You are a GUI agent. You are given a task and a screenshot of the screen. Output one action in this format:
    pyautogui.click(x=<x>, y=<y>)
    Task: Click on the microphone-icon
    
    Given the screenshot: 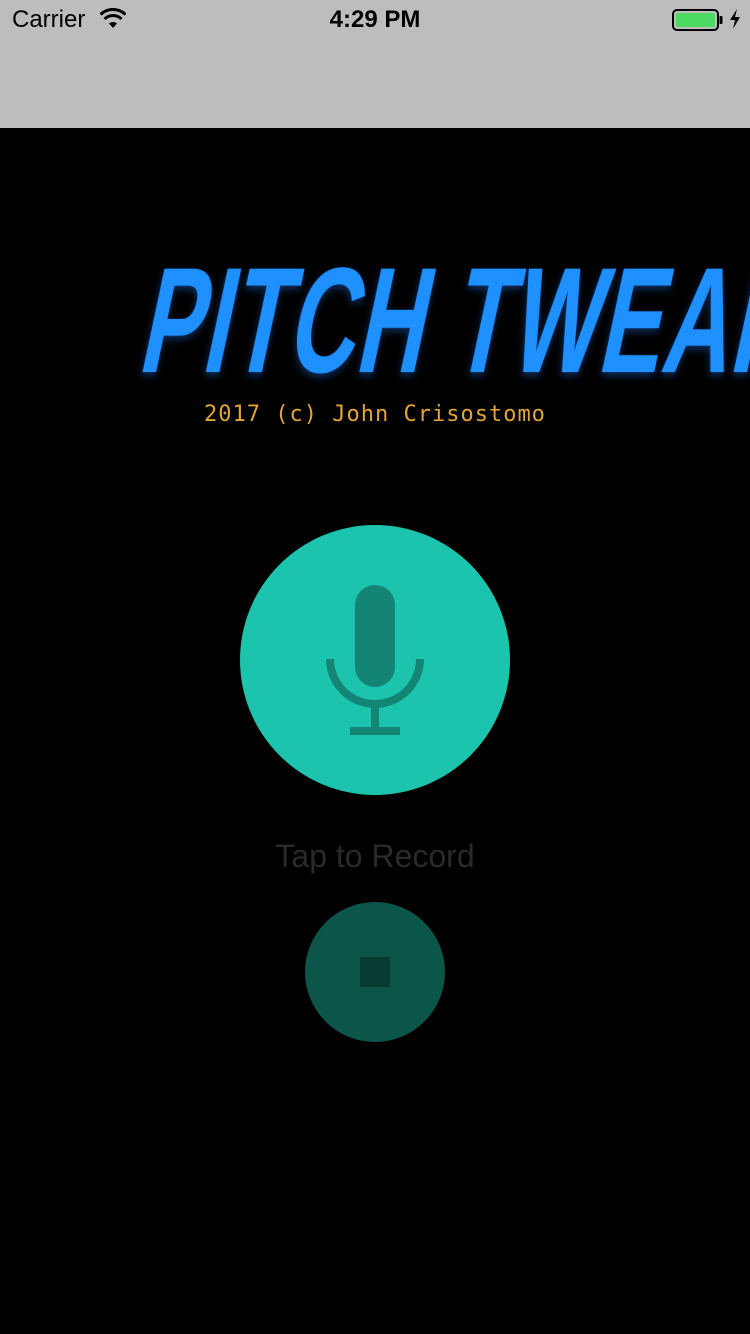 What is the action you would take?
    pyautogui.click(x=375, y=660)
    